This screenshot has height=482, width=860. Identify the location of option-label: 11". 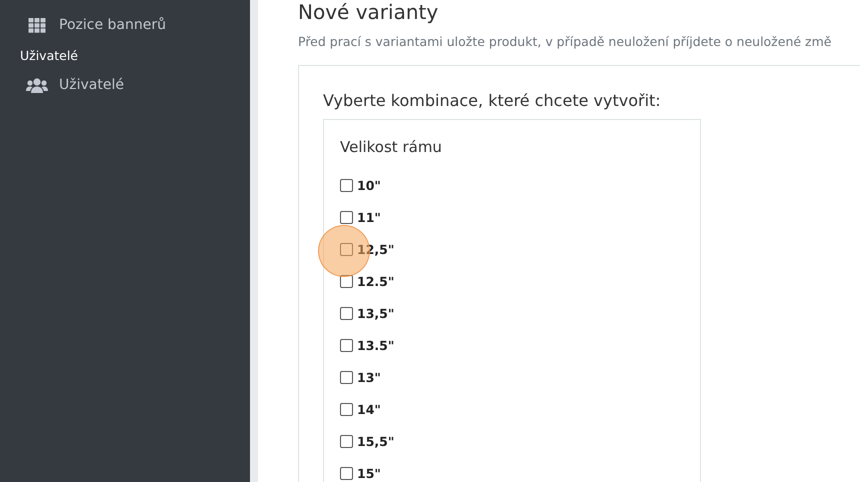
(369, 217).